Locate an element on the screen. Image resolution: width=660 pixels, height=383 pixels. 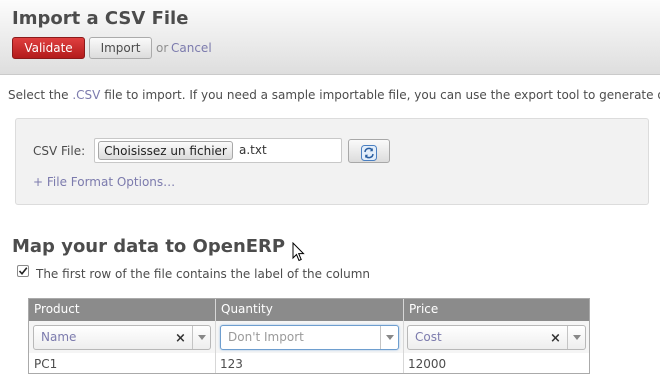
field-select-quantity: Don't Import is located at coordinates (309, 337).